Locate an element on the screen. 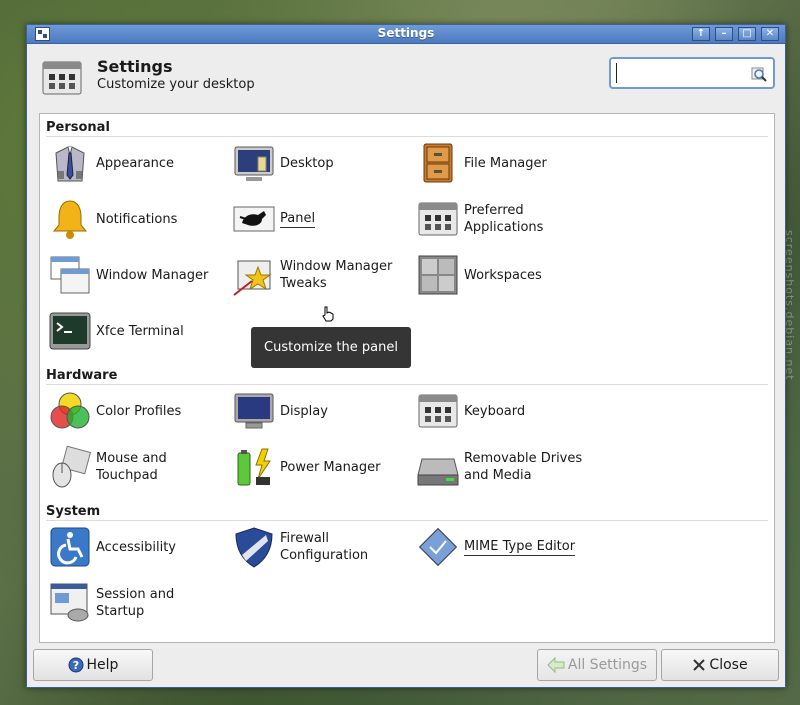  help-button: ? Help is located at coordinates (93, 665).